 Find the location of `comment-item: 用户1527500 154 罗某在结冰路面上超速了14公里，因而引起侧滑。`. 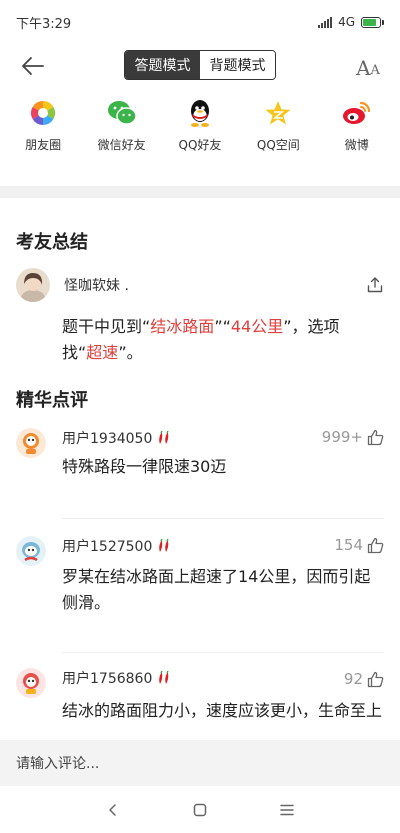

comment-item: 用户1527500 154 罗某在结冰路面上超速了14公里，因而引起侧滑。 is located at coordinates (200, 586).